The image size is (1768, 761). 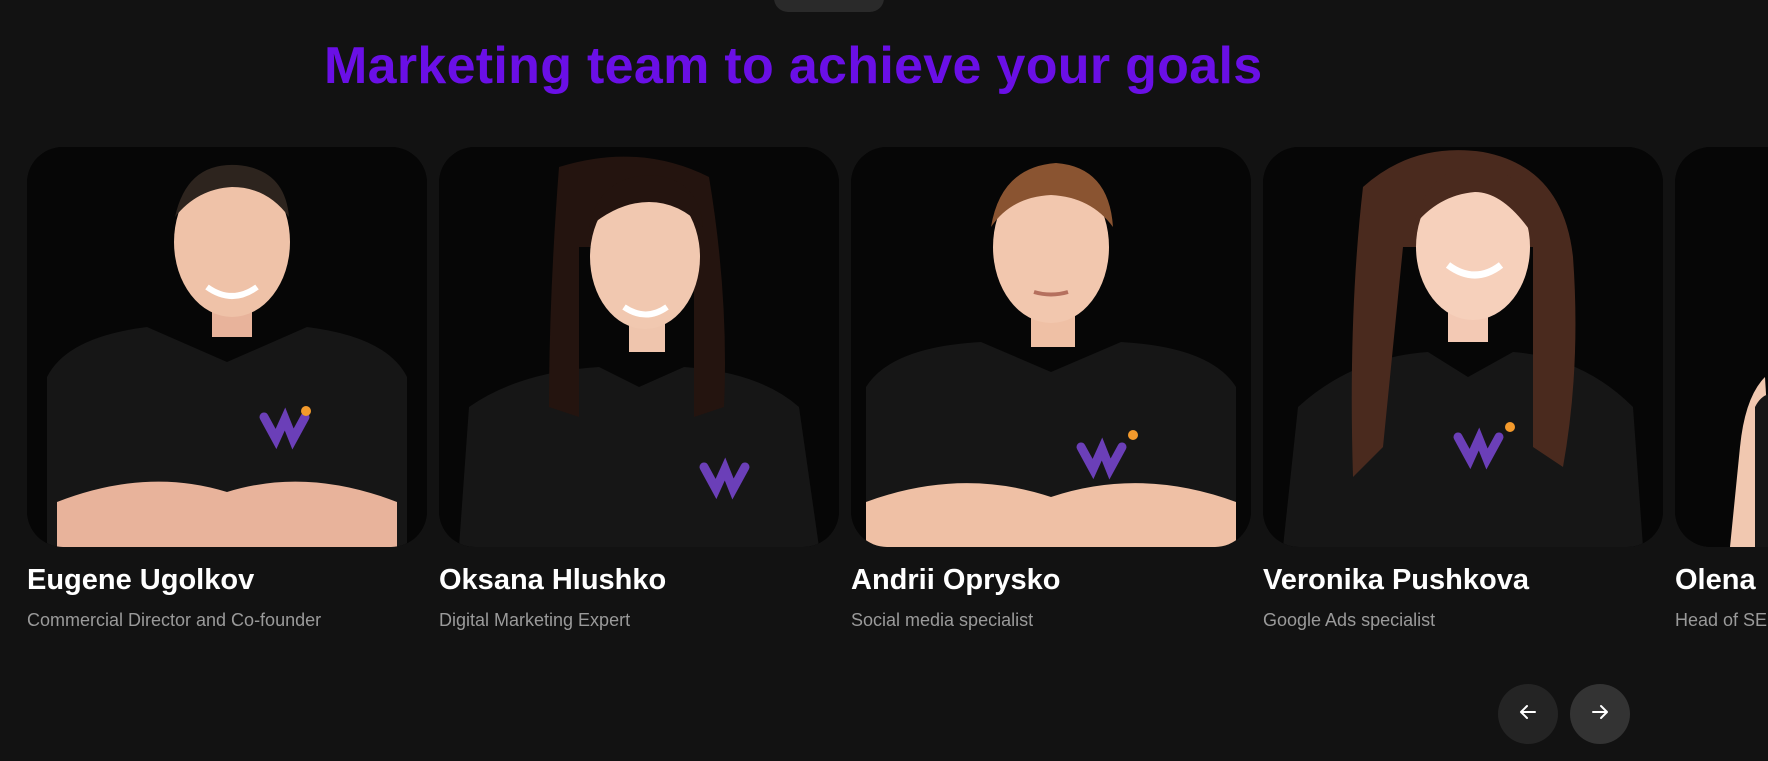 What do you see at coordinates (174, 619) in the screenshot?
I see `member-role: Commercial Director and Co-founder` at bounding box center [174, 619].